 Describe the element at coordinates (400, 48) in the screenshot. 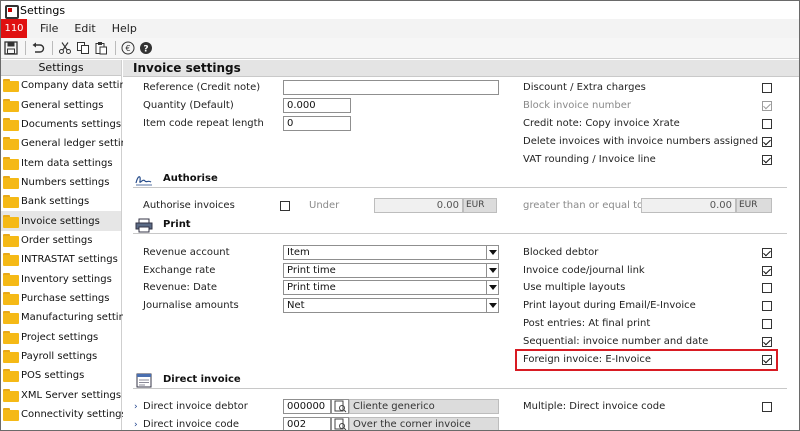

I see `toolbar: € ?` at that location.